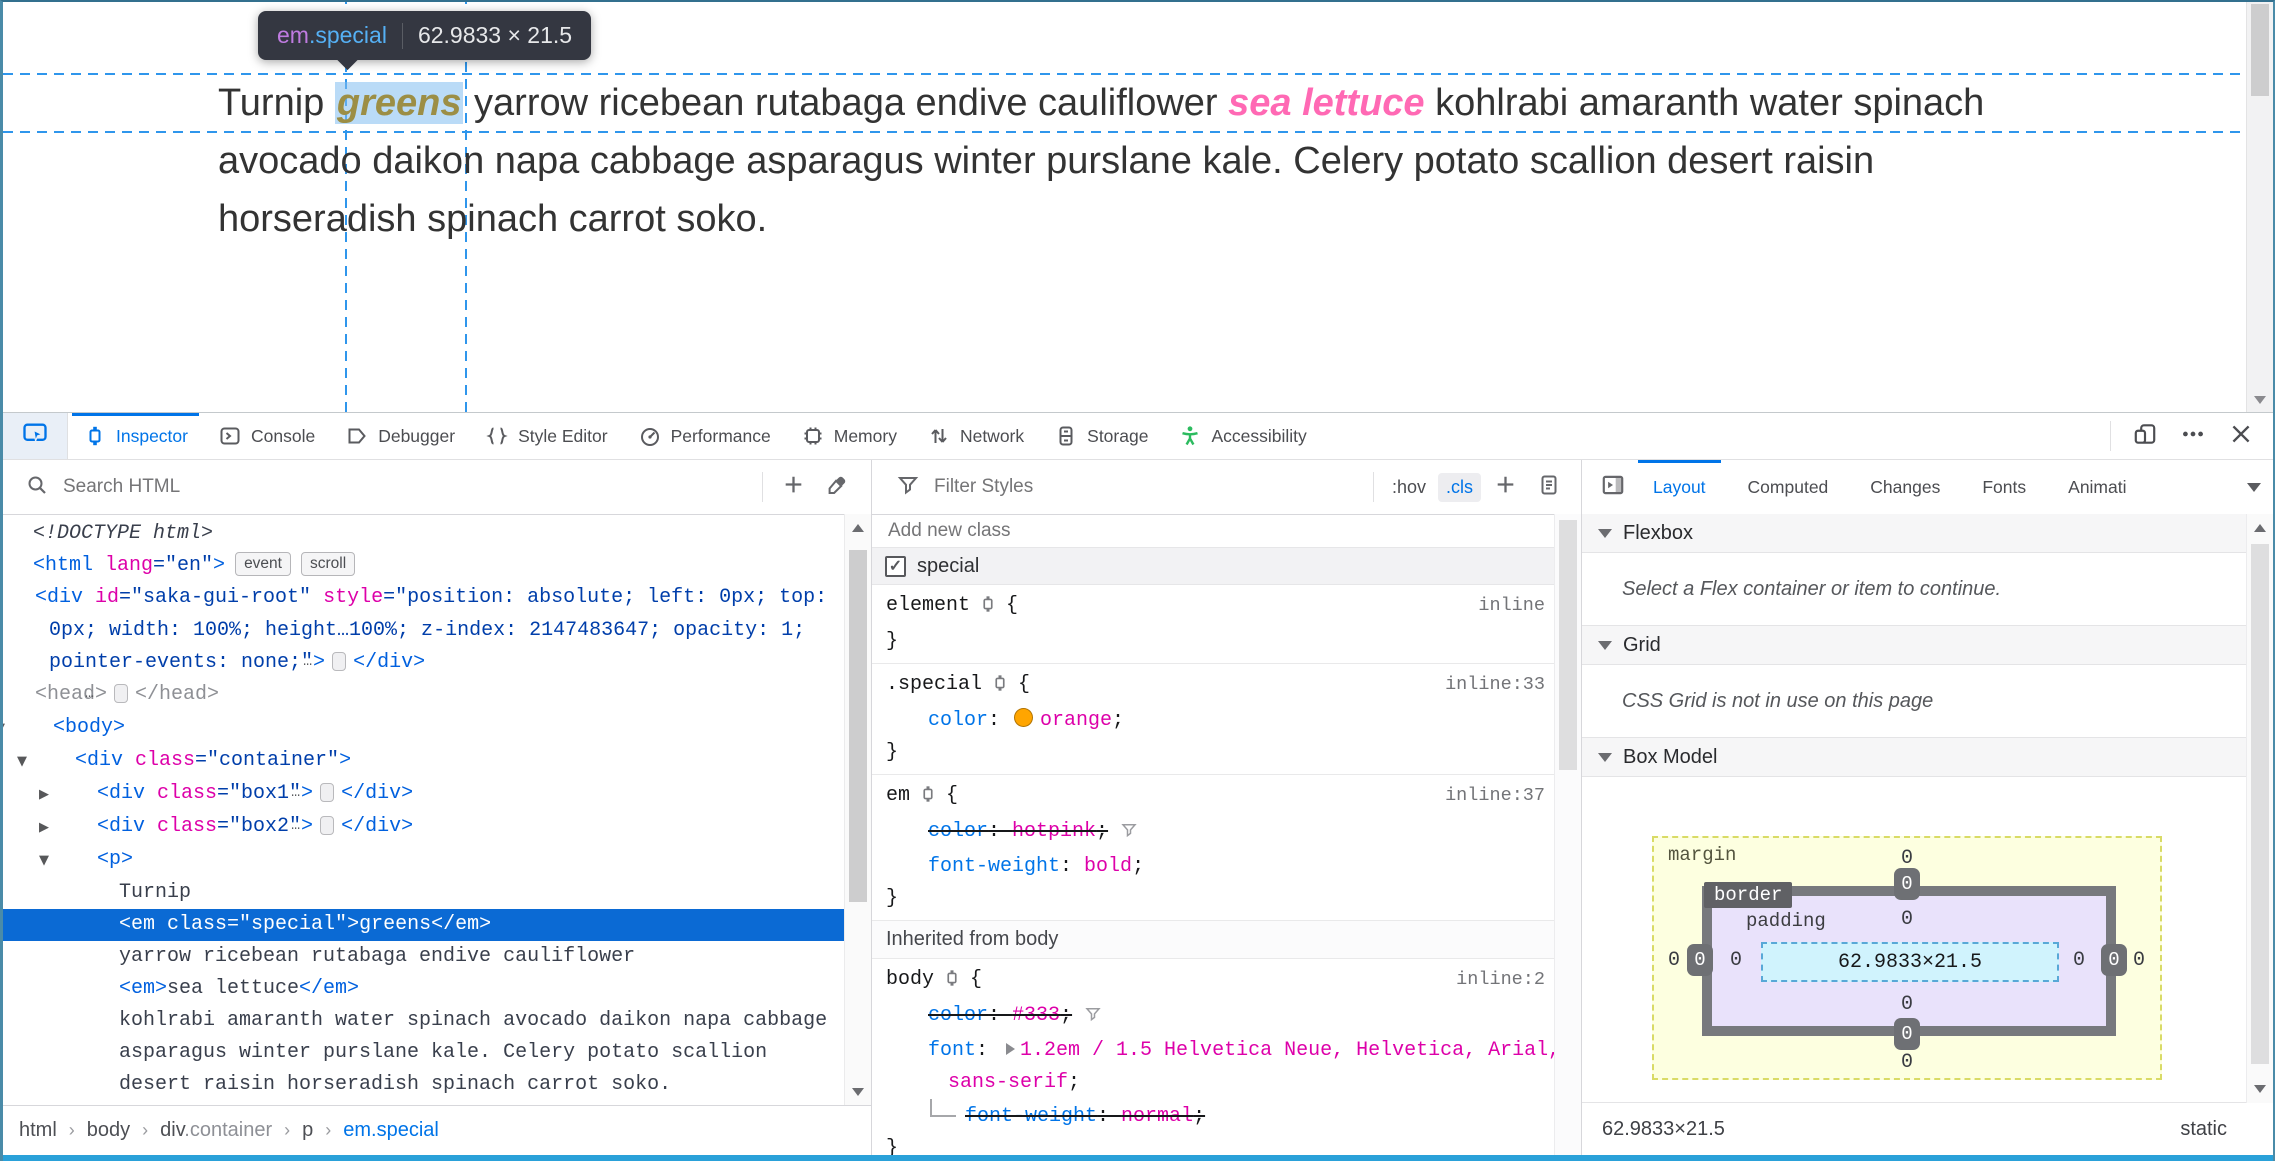  What do you see at coordinates (266, 436) in the screenshot?
I see `tab-console: Console` at bounding box center [266, 436].